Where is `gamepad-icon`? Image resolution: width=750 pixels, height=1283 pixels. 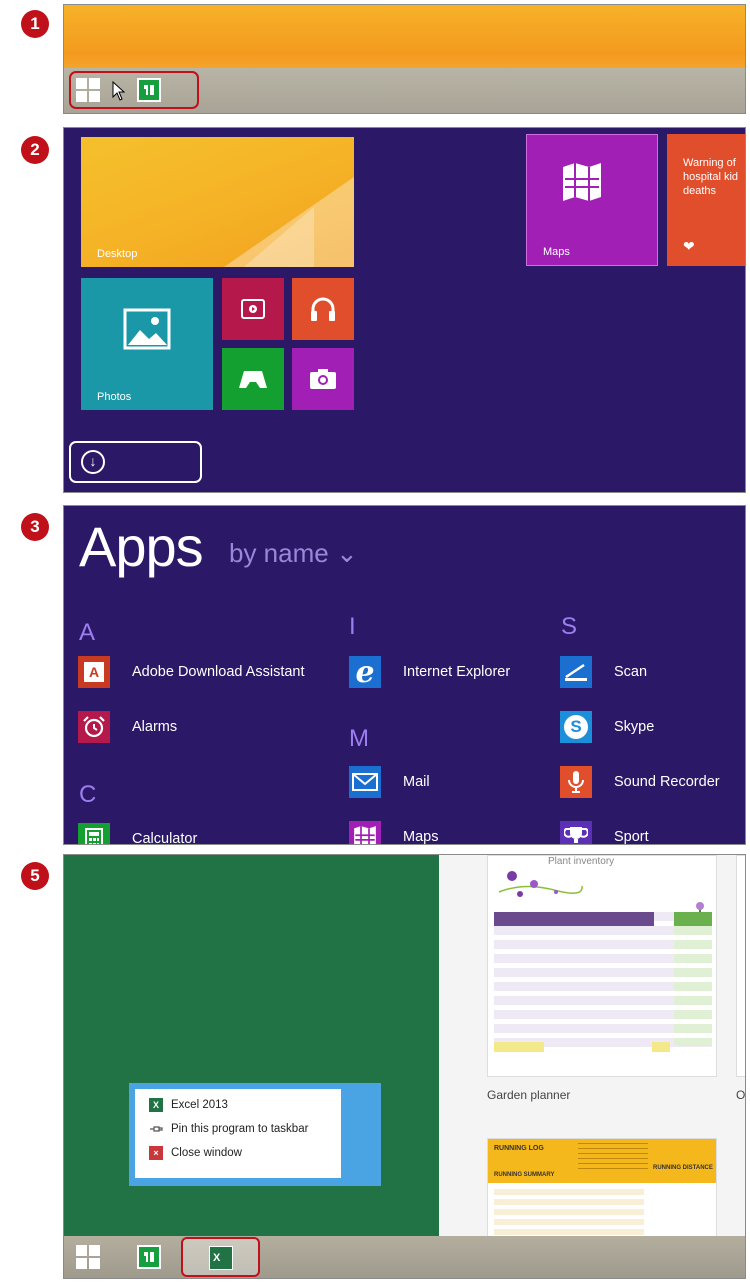 gamepad-icon is located at coordinates (253, 379).